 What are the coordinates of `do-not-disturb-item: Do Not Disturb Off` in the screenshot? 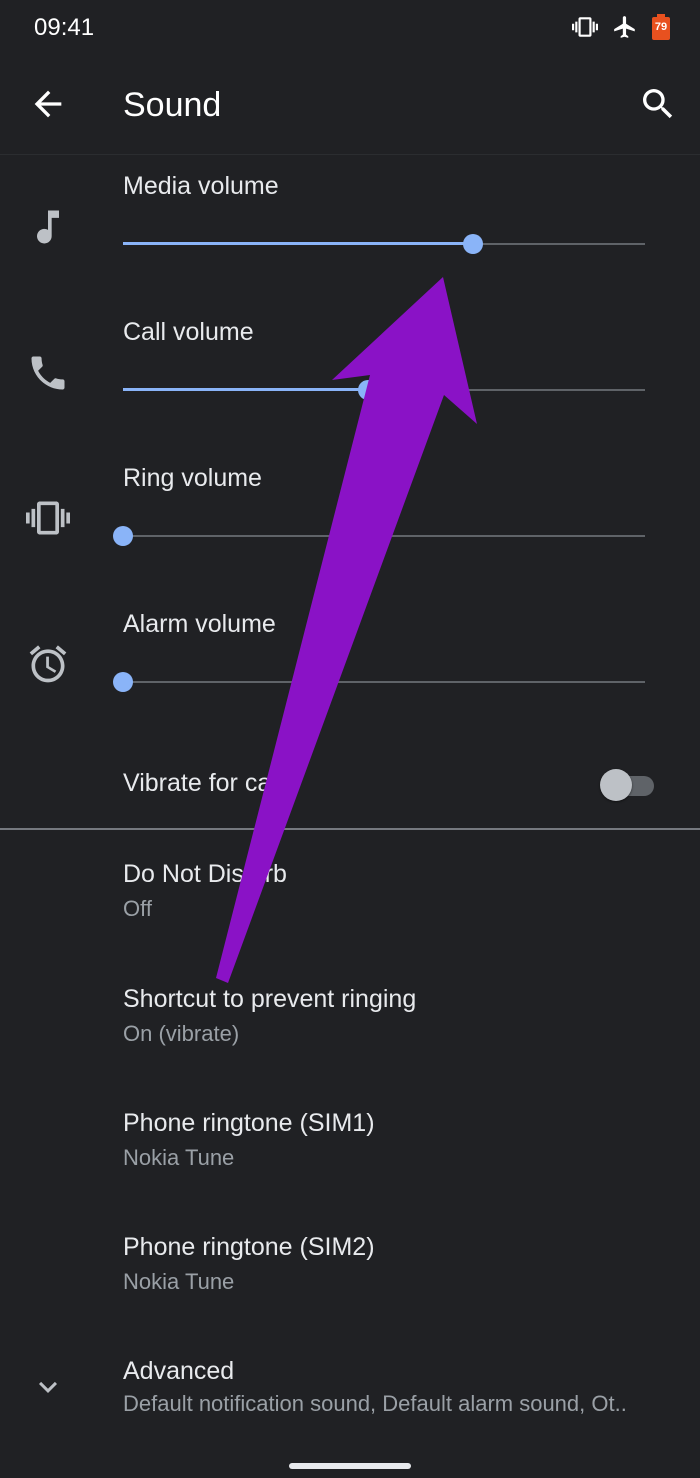 It's located at (350, 920).